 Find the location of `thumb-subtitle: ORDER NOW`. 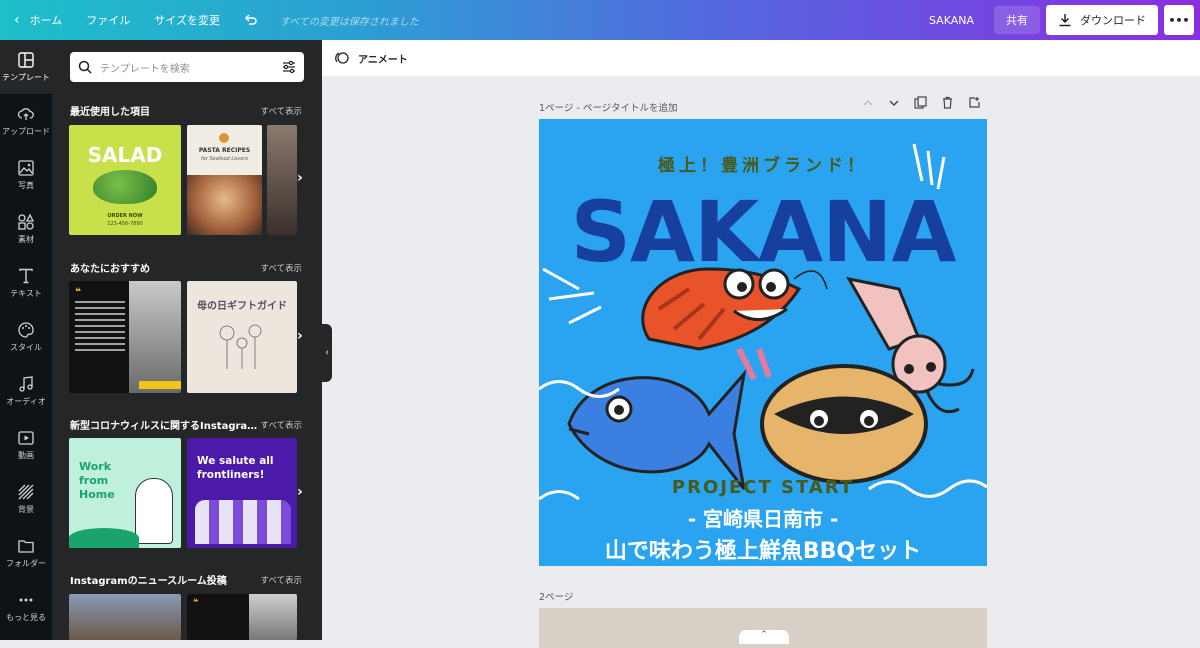

thumb-subtitle: ORDER NOW is located at coordinates (125, 216).